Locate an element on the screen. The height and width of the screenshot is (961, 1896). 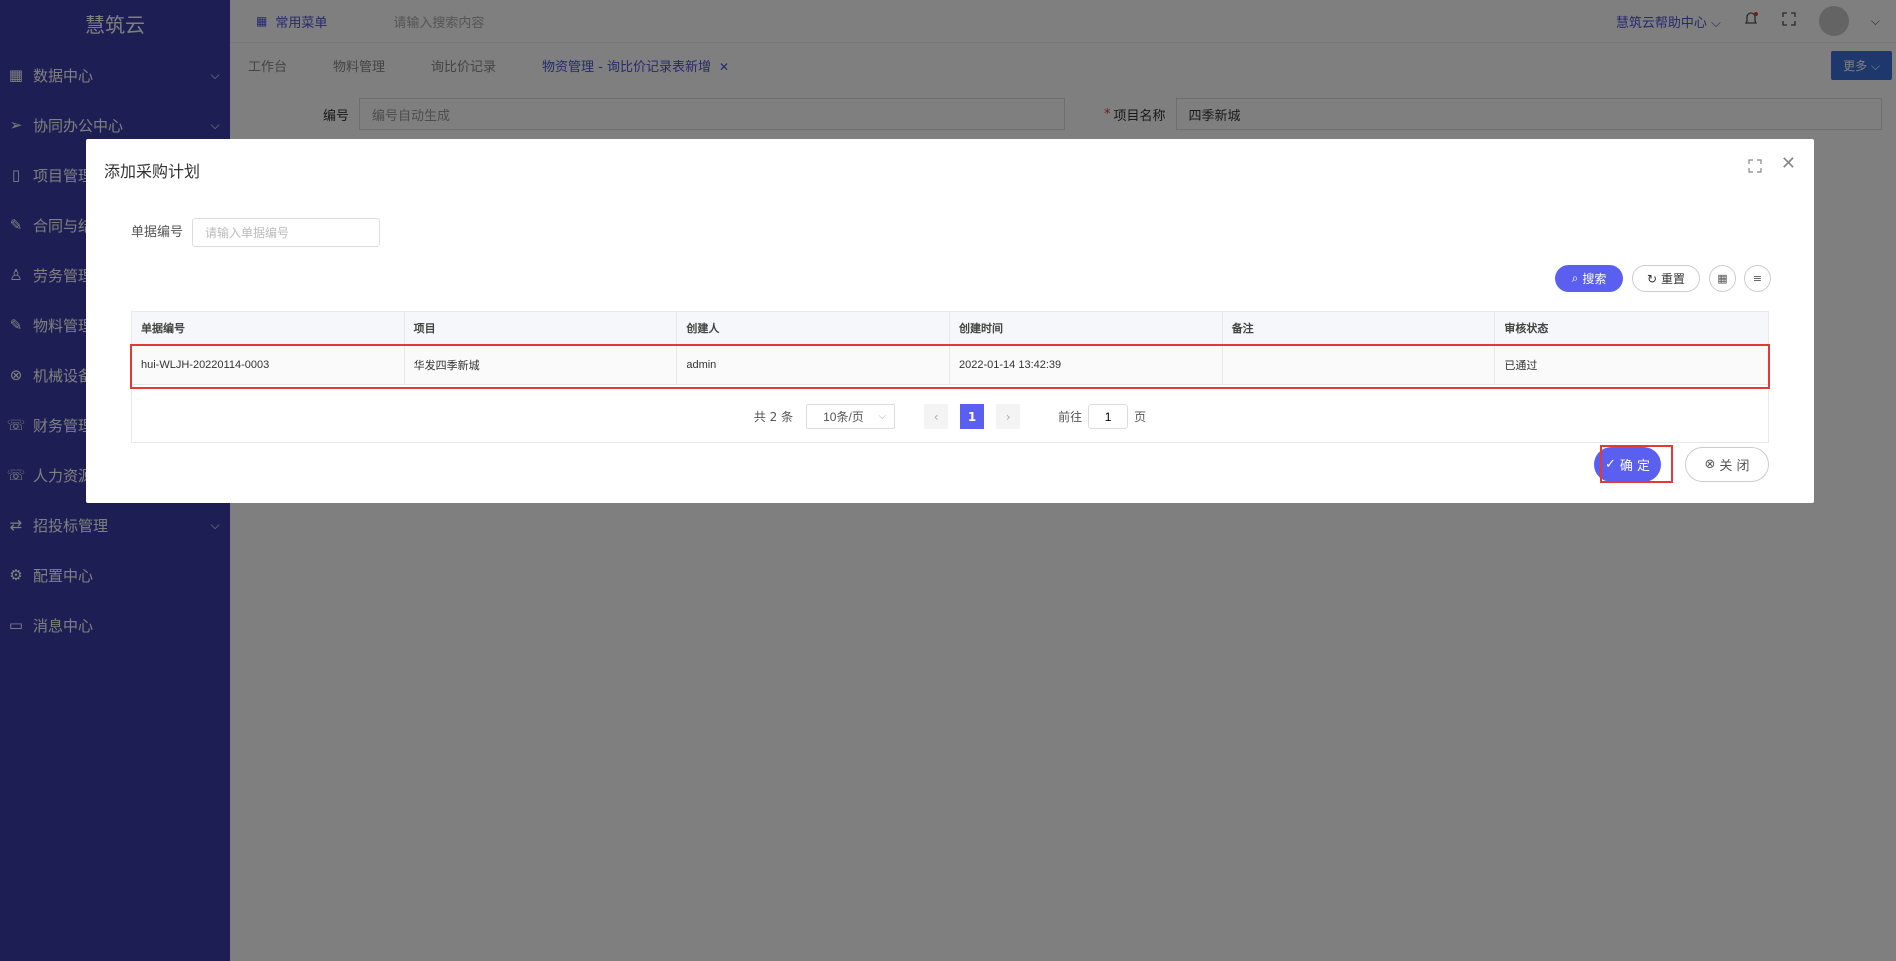
column-settings-button: ▦ is located at coordinates (1722, 278).